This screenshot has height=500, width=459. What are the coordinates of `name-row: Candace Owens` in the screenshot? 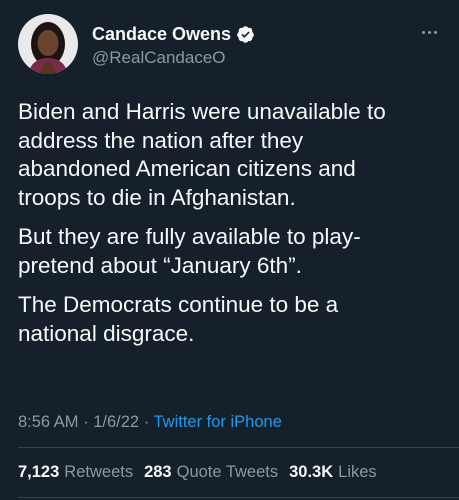 It's located at (173, 34).